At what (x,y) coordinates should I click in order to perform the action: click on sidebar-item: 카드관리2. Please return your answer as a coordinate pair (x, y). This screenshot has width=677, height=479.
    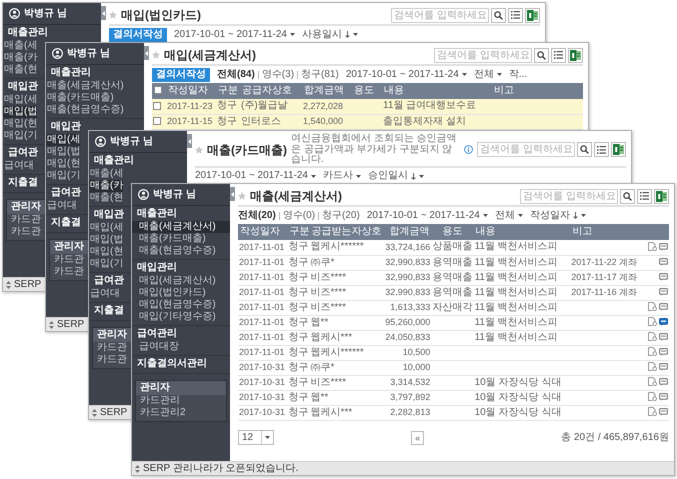
    Looking at the image, I should click on (181, 413).